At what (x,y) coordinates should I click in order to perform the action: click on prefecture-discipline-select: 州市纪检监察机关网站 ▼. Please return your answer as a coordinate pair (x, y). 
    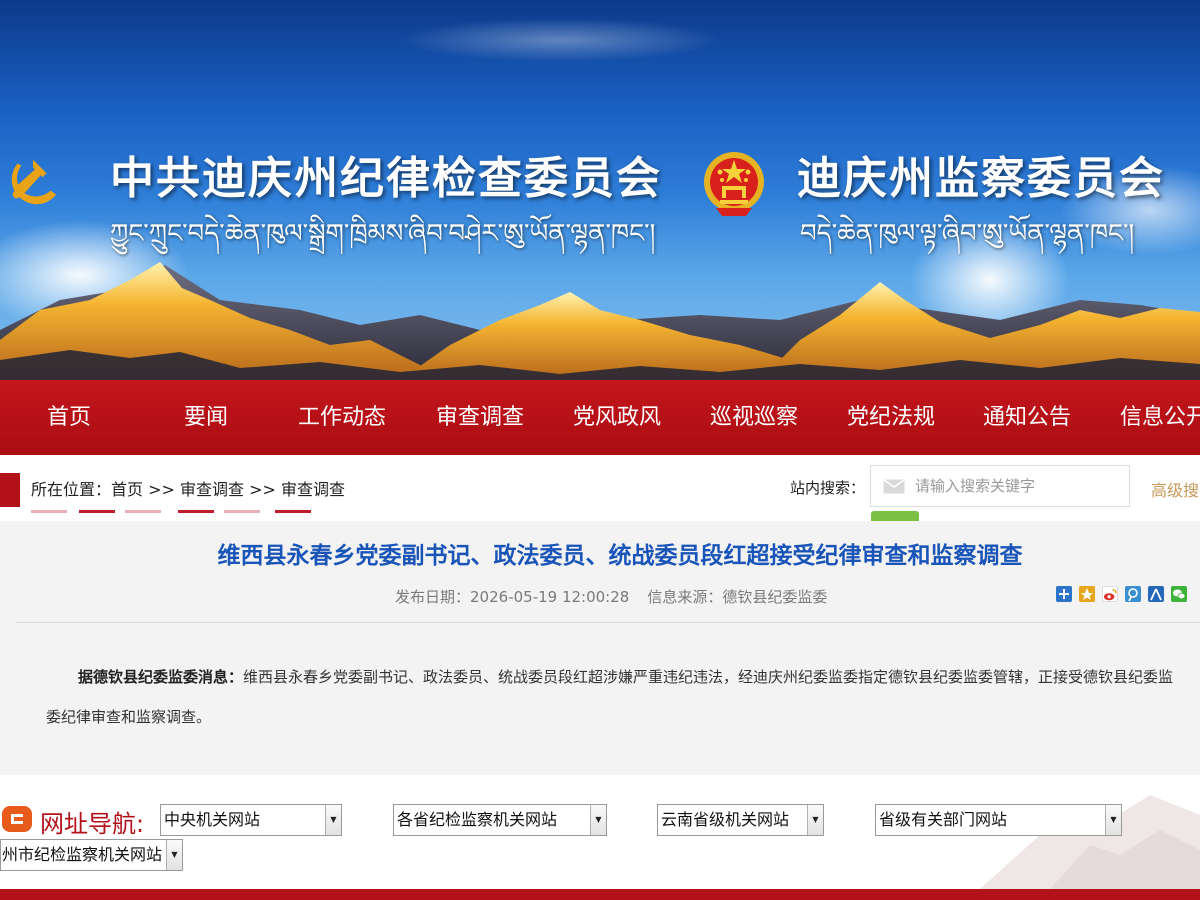
    Looking at the image, I should click on (91, 855).